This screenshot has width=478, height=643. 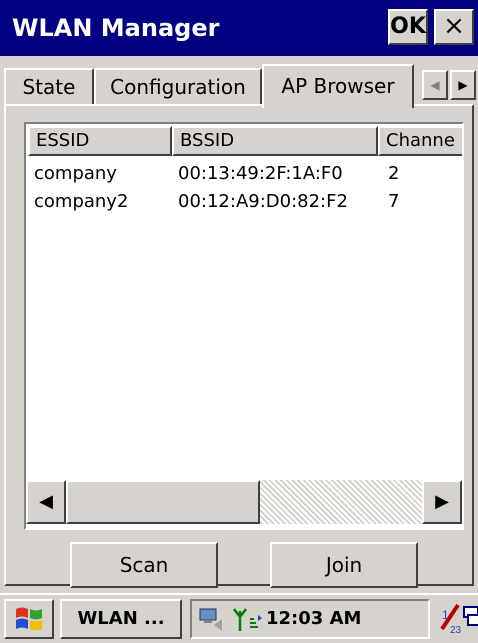 I want to click on essid-cell: company2, so click(x=81, y=201).